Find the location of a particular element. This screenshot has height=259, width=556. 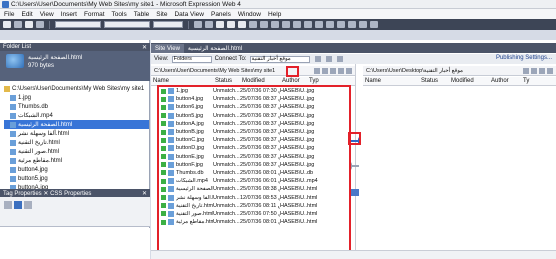

align-right-icon is located at coordinates (275, 24).